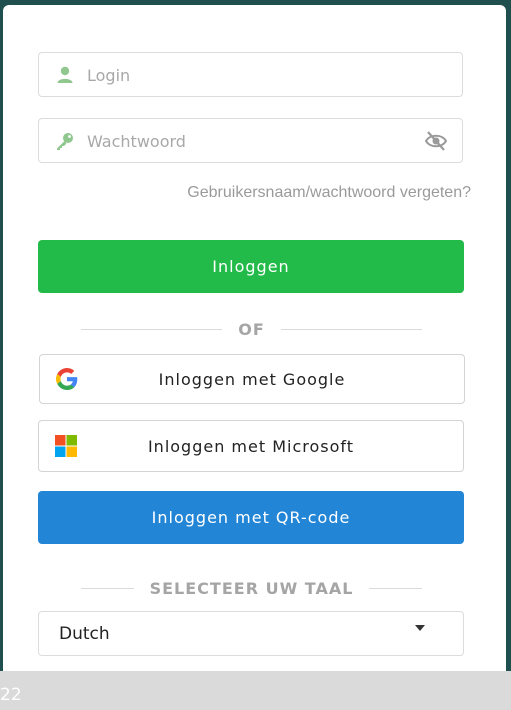 Image resolution: width=511 pixels, height=710 pixels. I want to click on or-divider-text: OF, so click(251, 329).